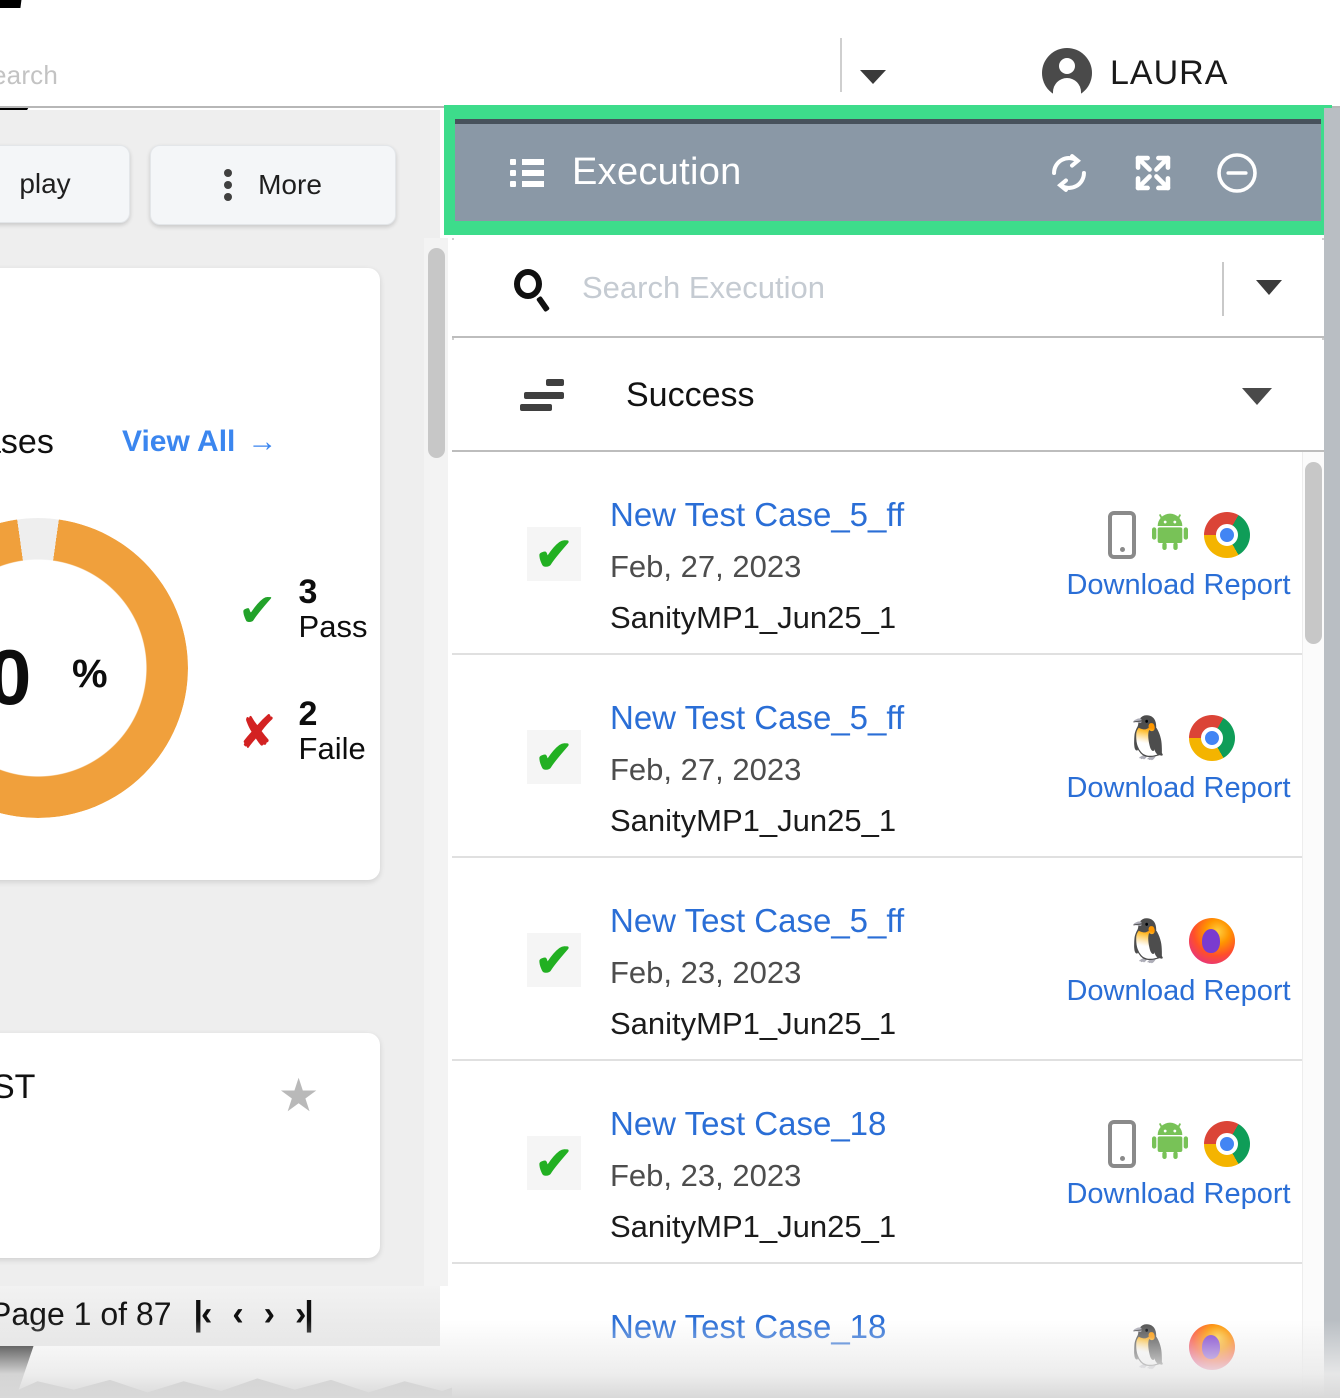  What do you see at coordinates (190, 1145) in the screenshot?
I see `secondary-card` at bounding box center [190, 1145].